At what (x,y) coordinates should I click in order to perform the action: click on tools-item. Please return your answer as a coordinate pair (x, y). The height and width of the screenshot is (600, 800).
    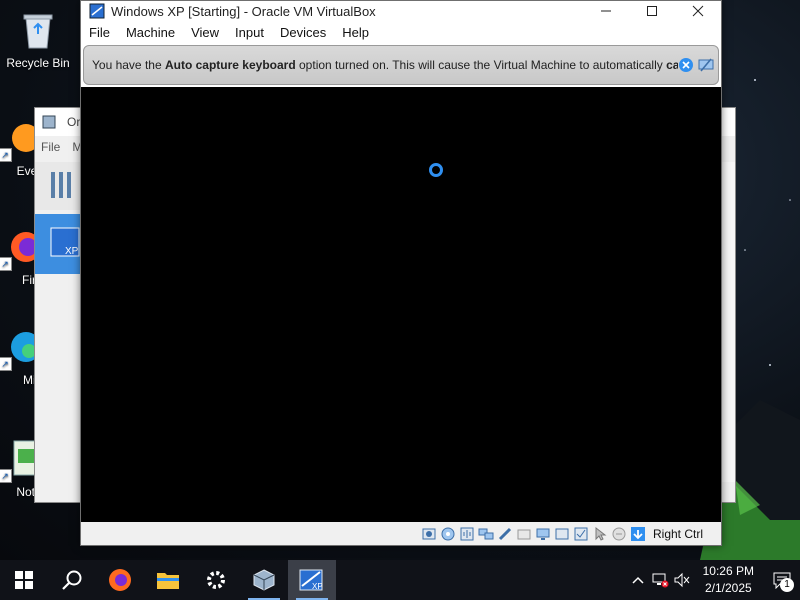
    Looking at the image, I should click on (58, 186).